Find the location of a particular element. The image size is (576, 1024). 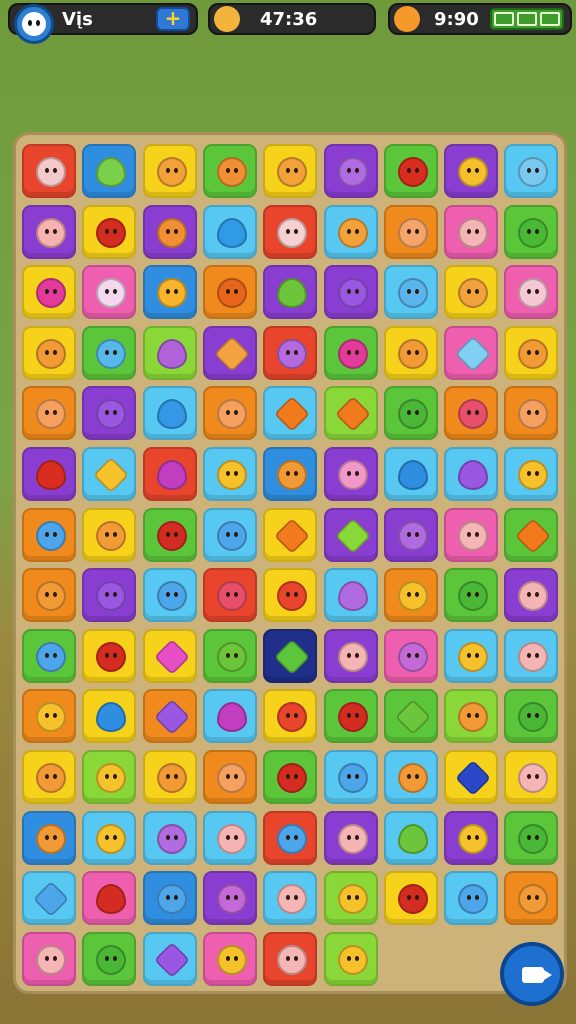

avatar-face-icon is located at coordinates (34, 24).